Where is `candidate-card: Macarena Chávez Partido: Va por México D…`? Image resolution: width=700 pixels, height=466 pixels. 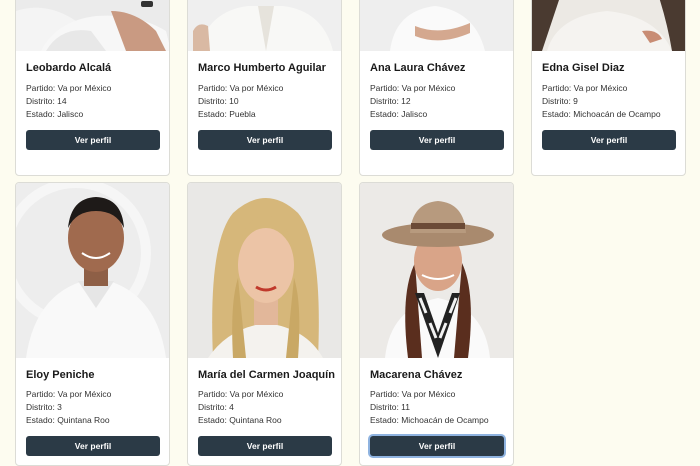 candidate-card: Macarena Chávez Partido: Va por México D… is located at coordinates (436, 324).